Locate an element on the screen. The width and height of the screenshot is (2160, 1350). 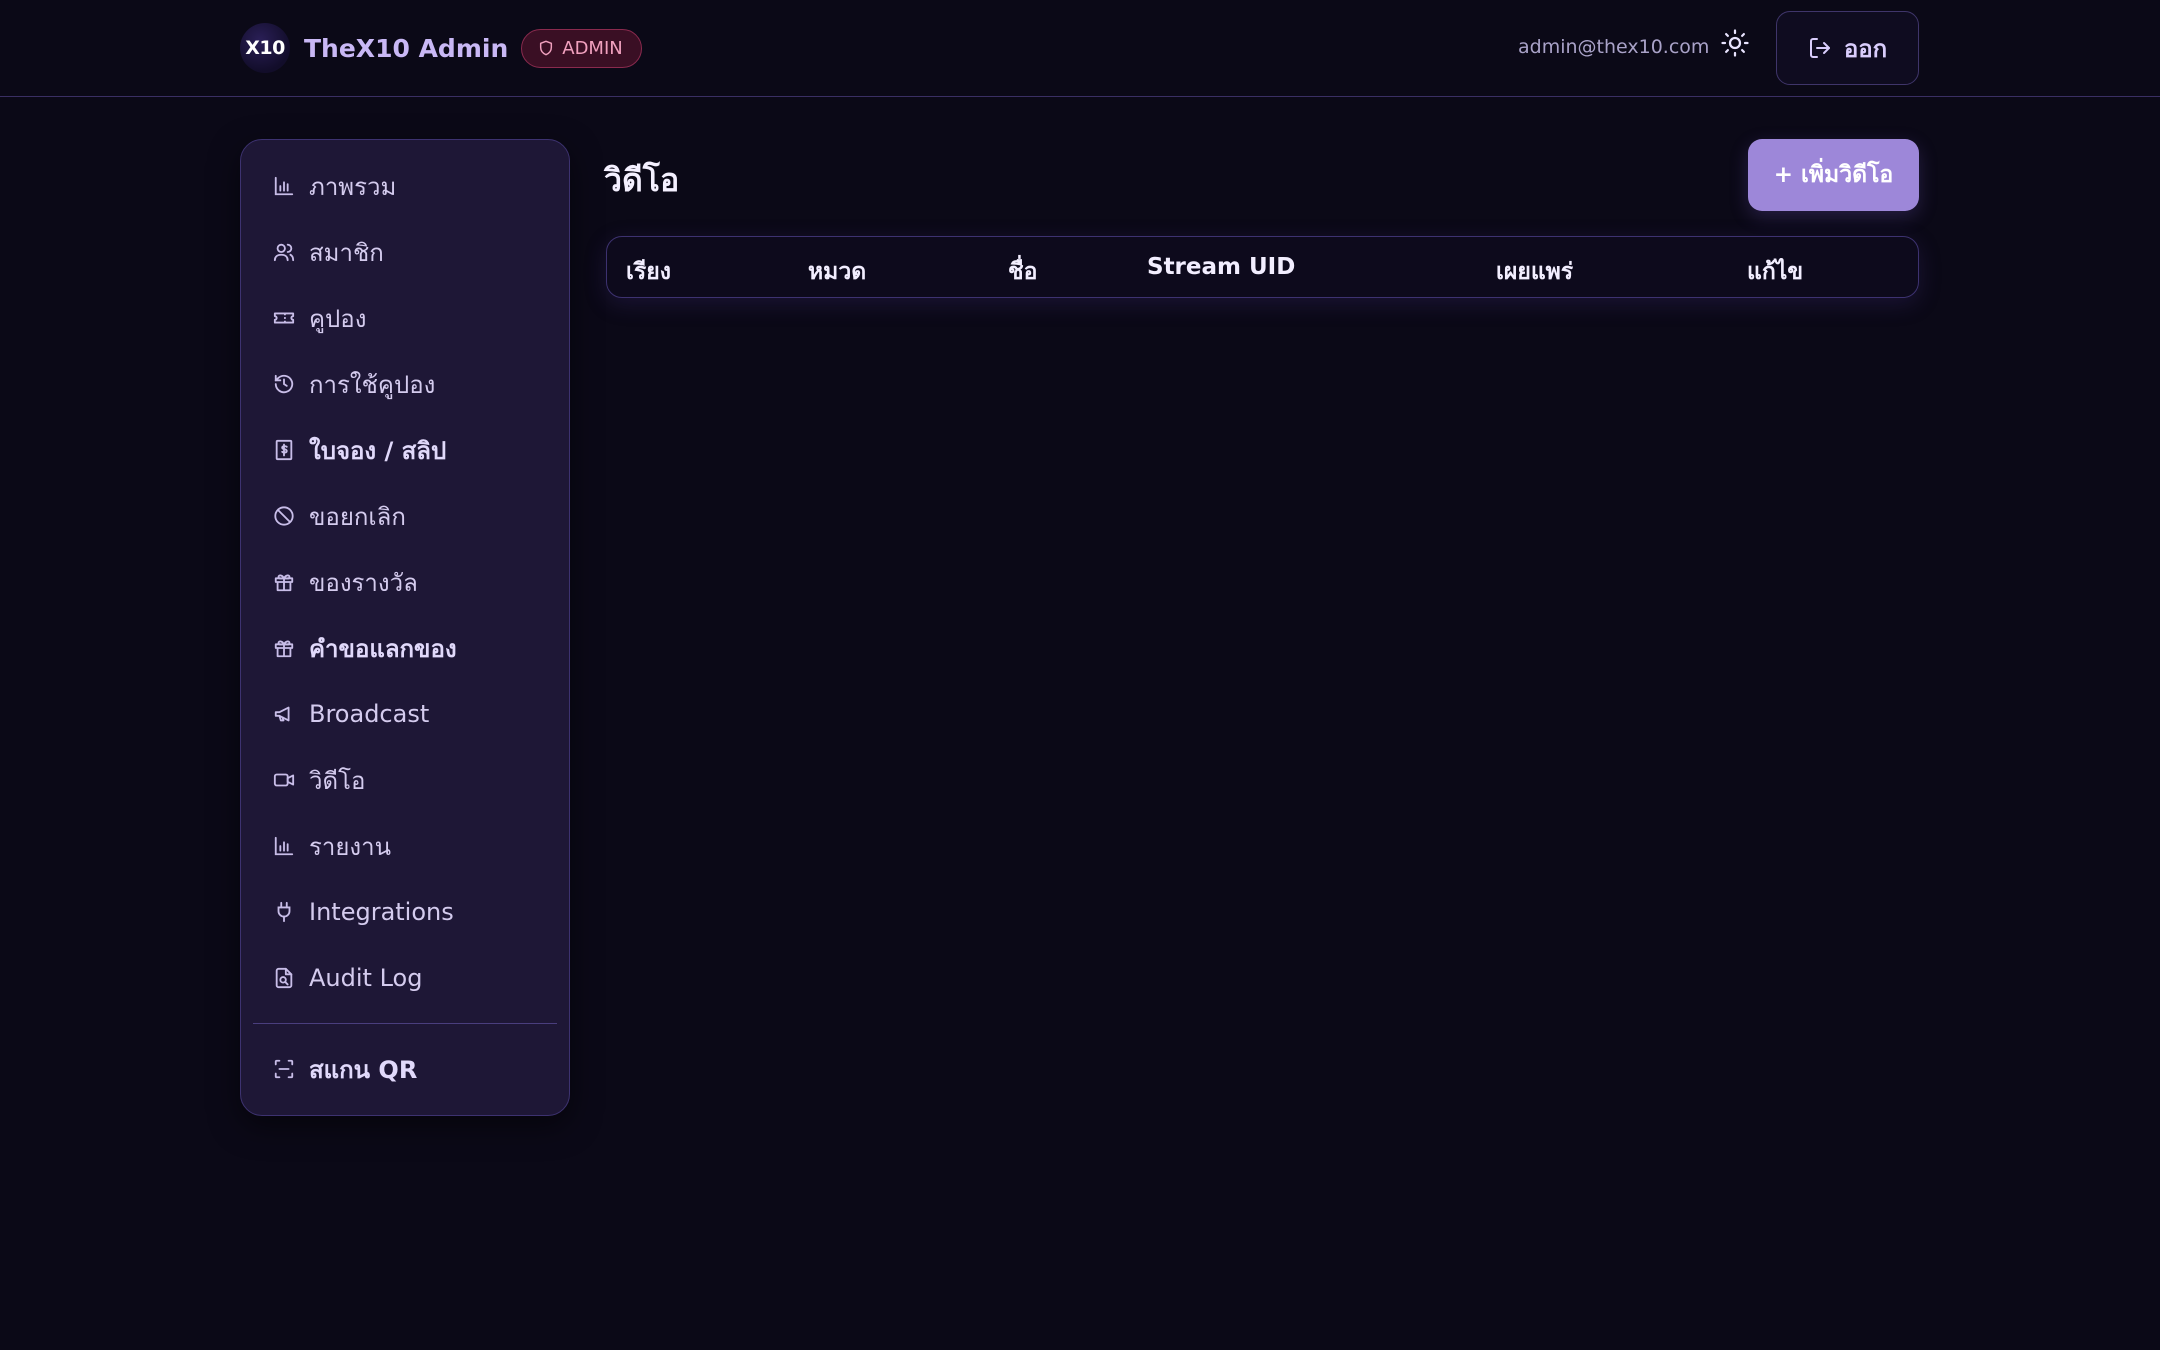
sidebar-item-coupons: คูปอง is located at coordinates (318, 318).